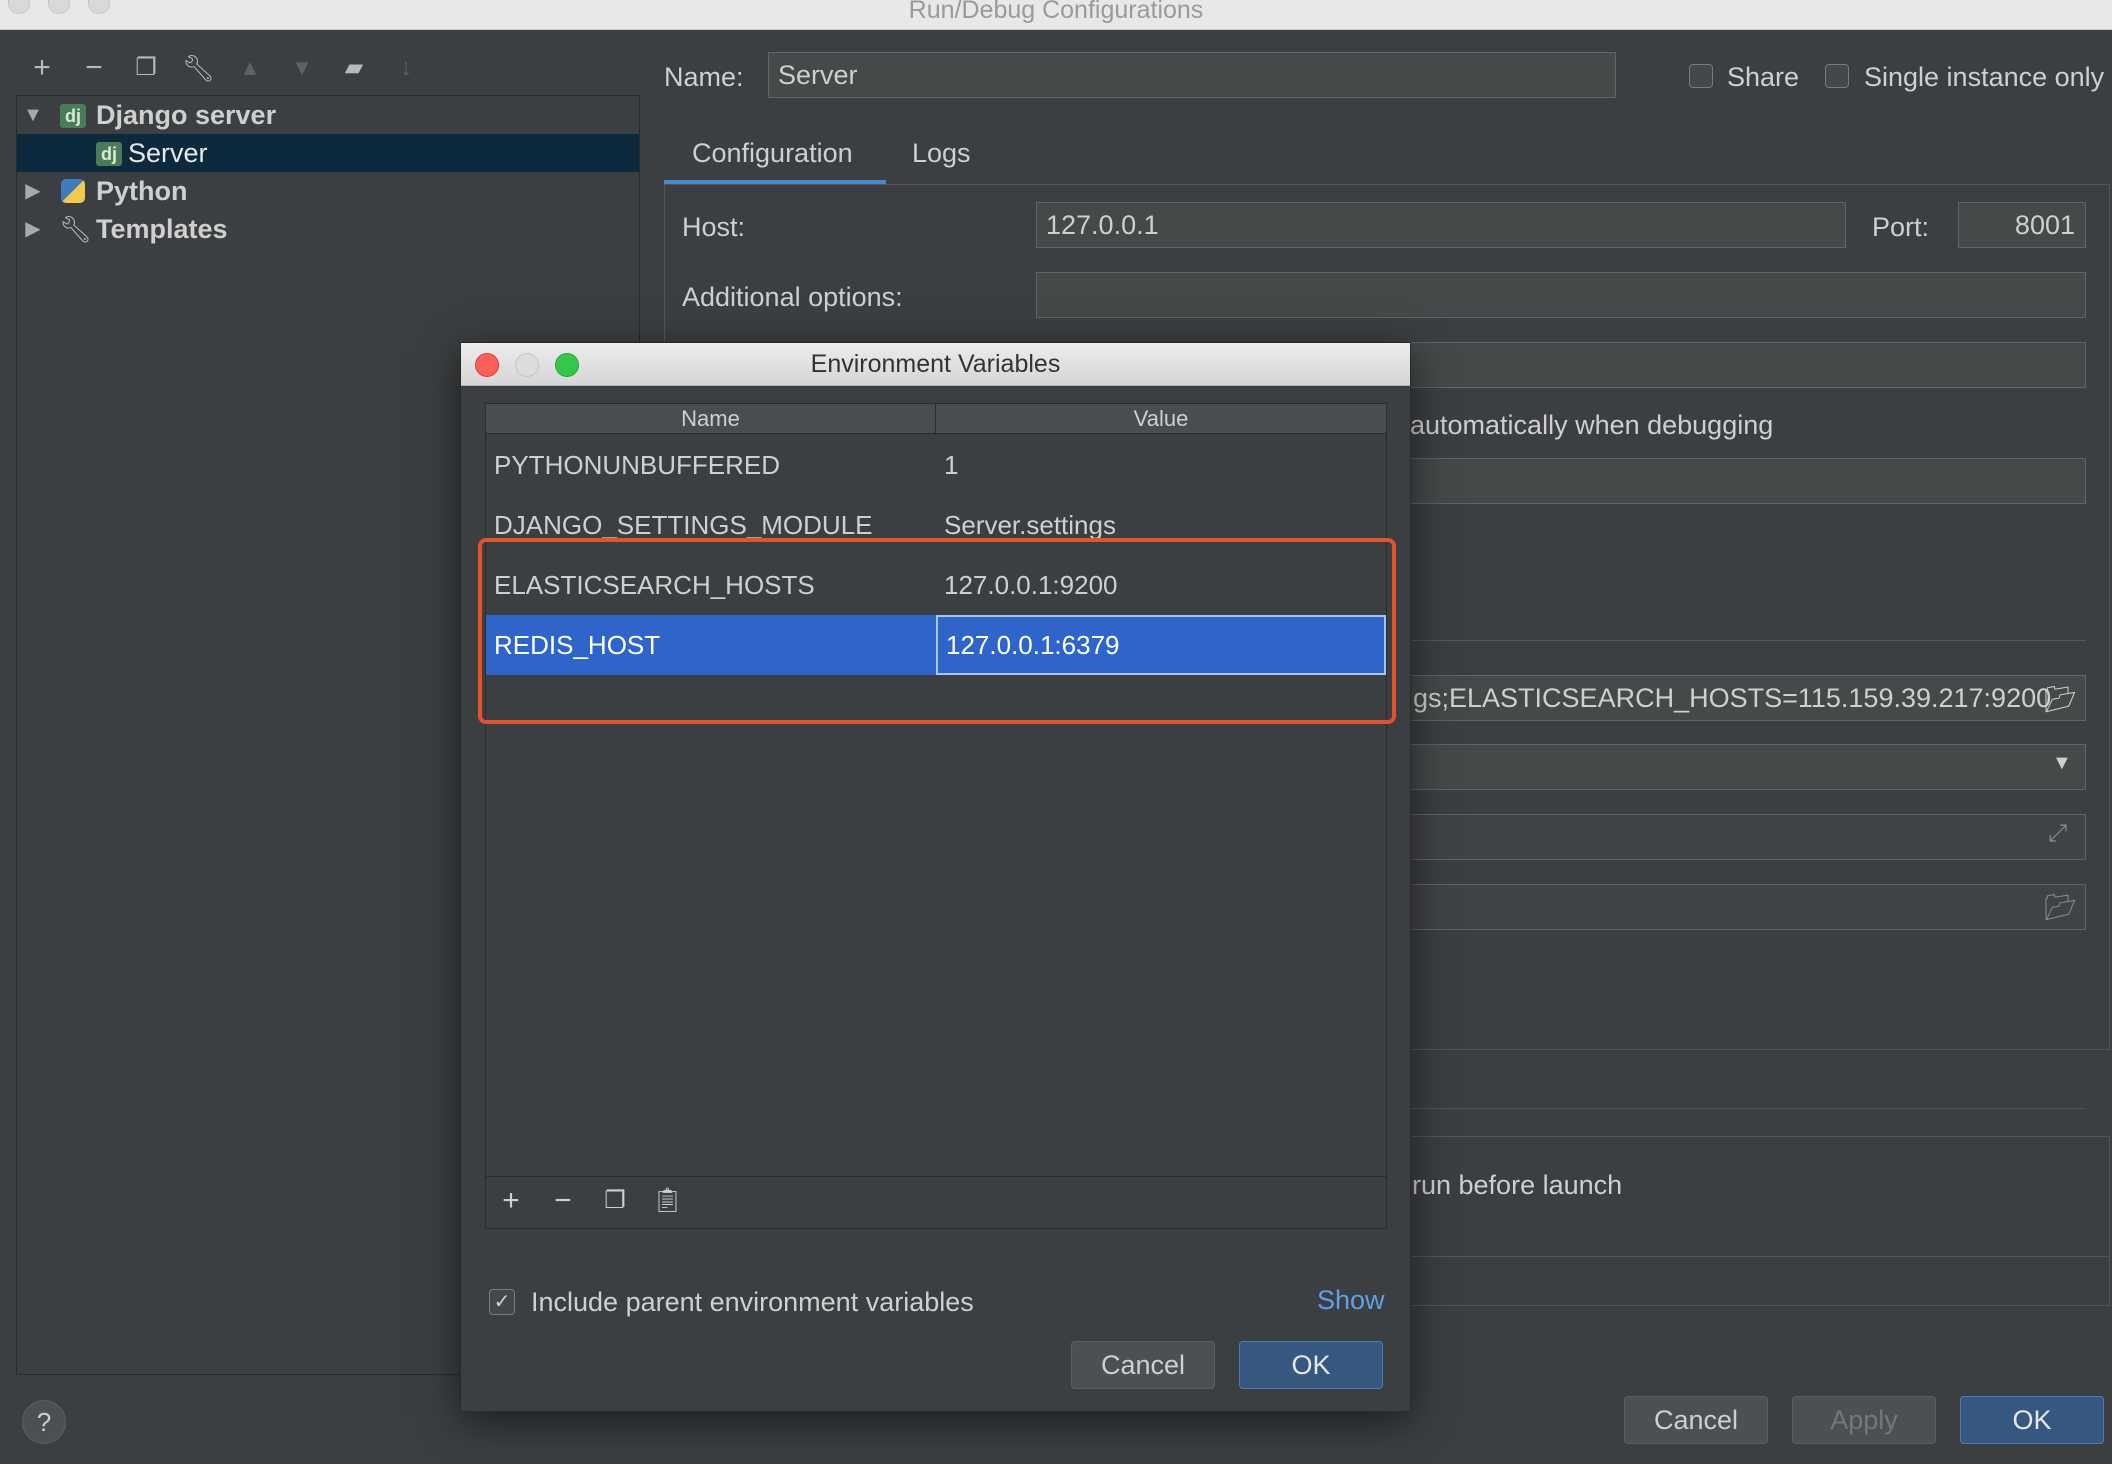 This screenshot has width=2112, height=1464. Describe the element at coordinates (487, 365) in the screenshot. I see `close-dialog-icon` at that location.